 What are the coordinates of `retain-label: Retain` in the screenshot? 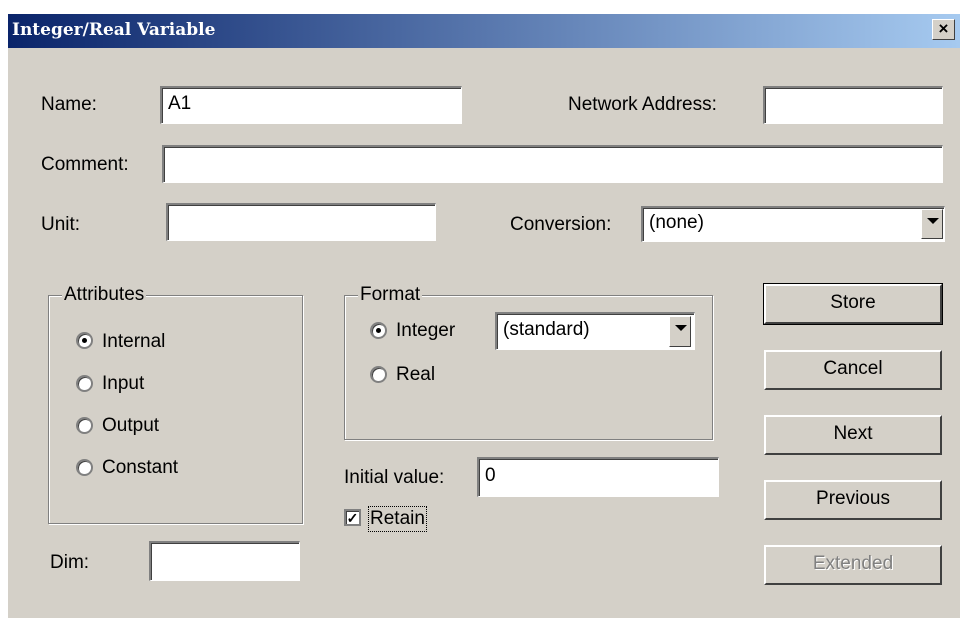 It's located at (397, 519).